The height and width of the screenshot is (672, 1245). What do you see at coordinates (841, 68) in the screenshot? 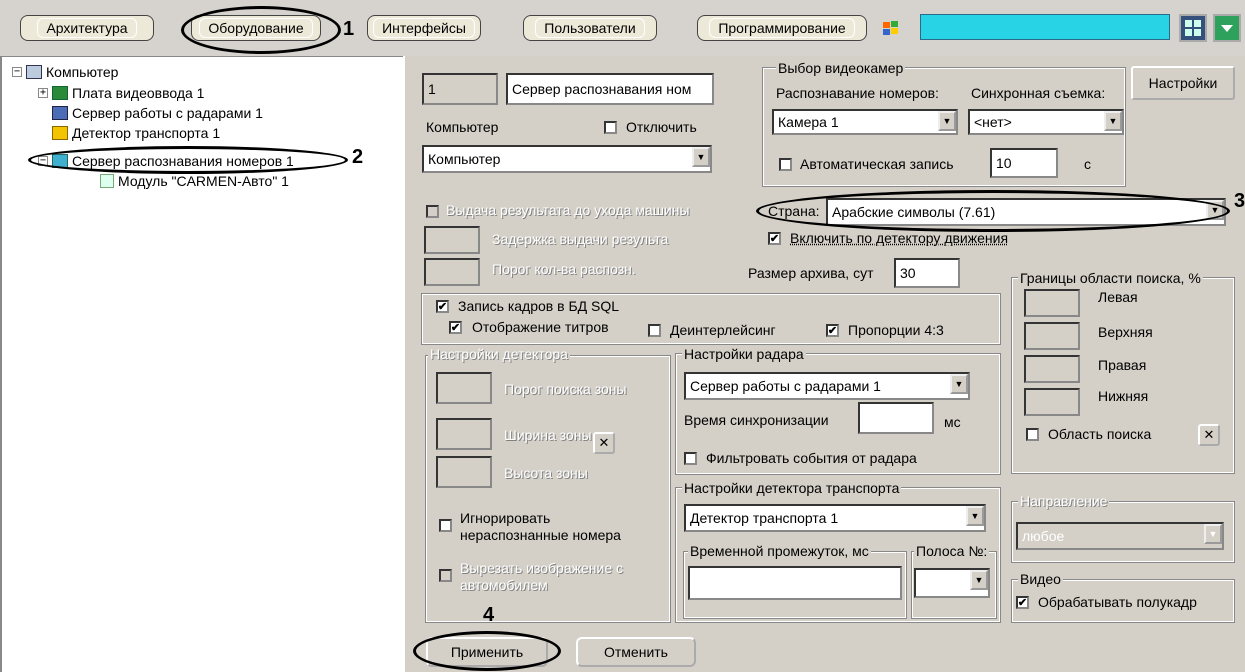
I see `camera-group-title: Выбор видеокамер` at bounding box center [841, 68].